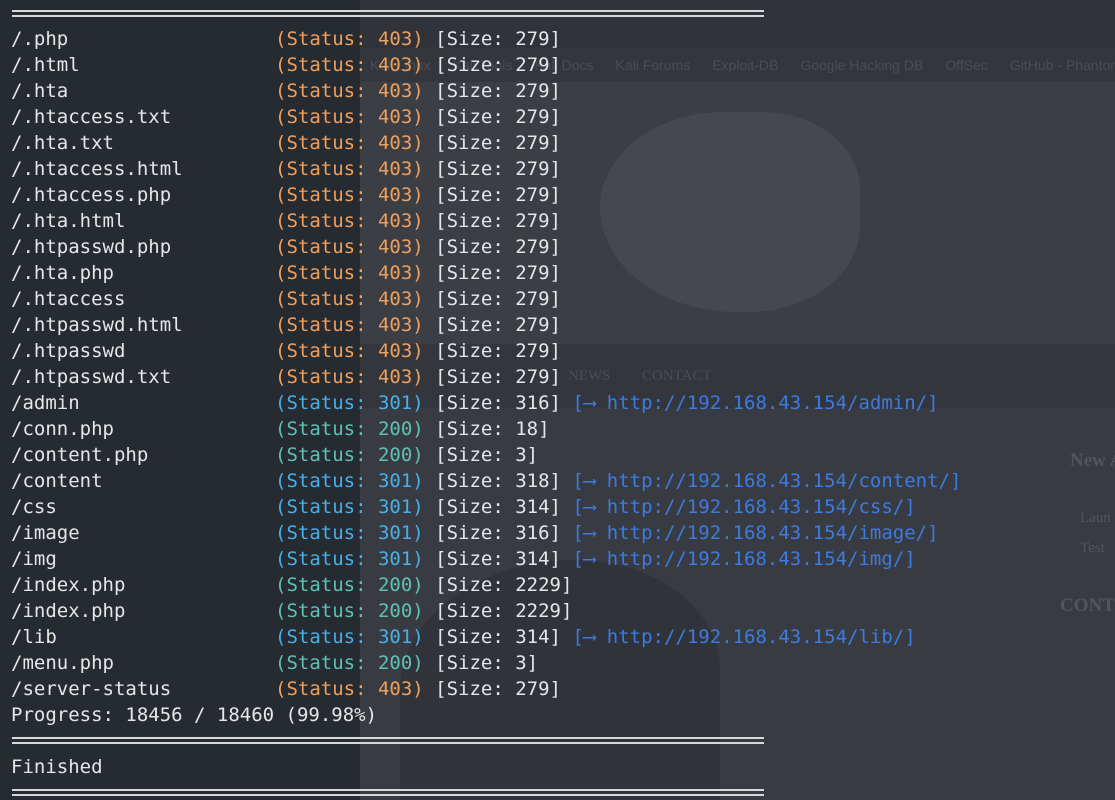 This screenshot has width=1115, height=800. I want to click on result-row: /index.php (Status: 200) [Size: 2229], so click(291, 585).